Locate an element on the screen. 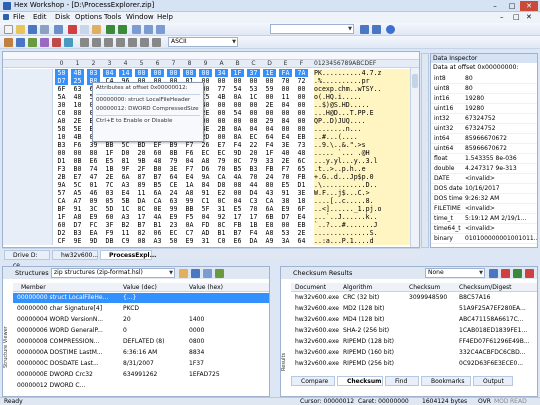 The height and width of the screenshot is (405, 540). inspector-row: int32 67324752 is located at coordinates (484, 119).